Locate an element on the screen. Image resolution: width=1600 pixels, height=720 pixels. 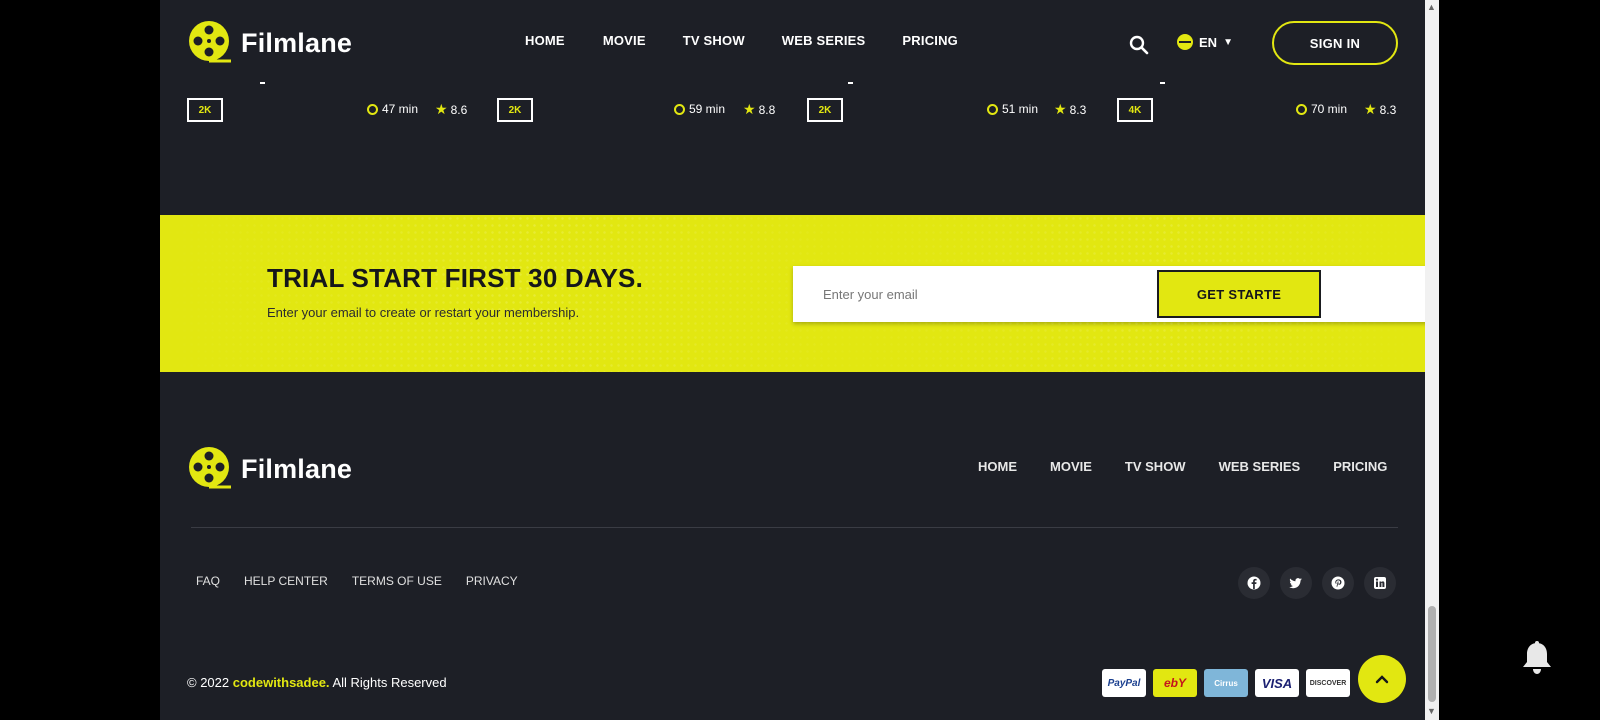
footer-nav: HOME MOVIE TV SHOW WEB SERIES PRICING is located at coordinates (1182, 466).